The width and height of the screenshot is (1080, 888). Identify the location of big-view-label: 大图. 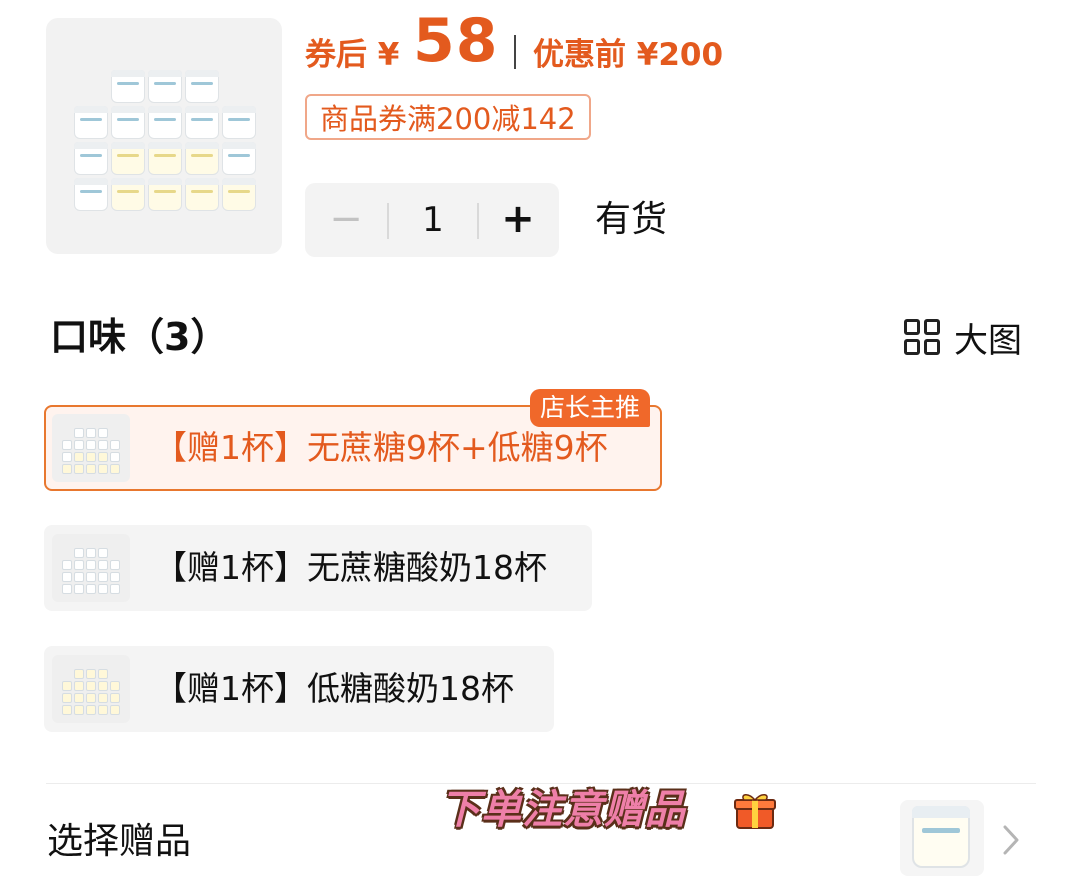
(988, 340).